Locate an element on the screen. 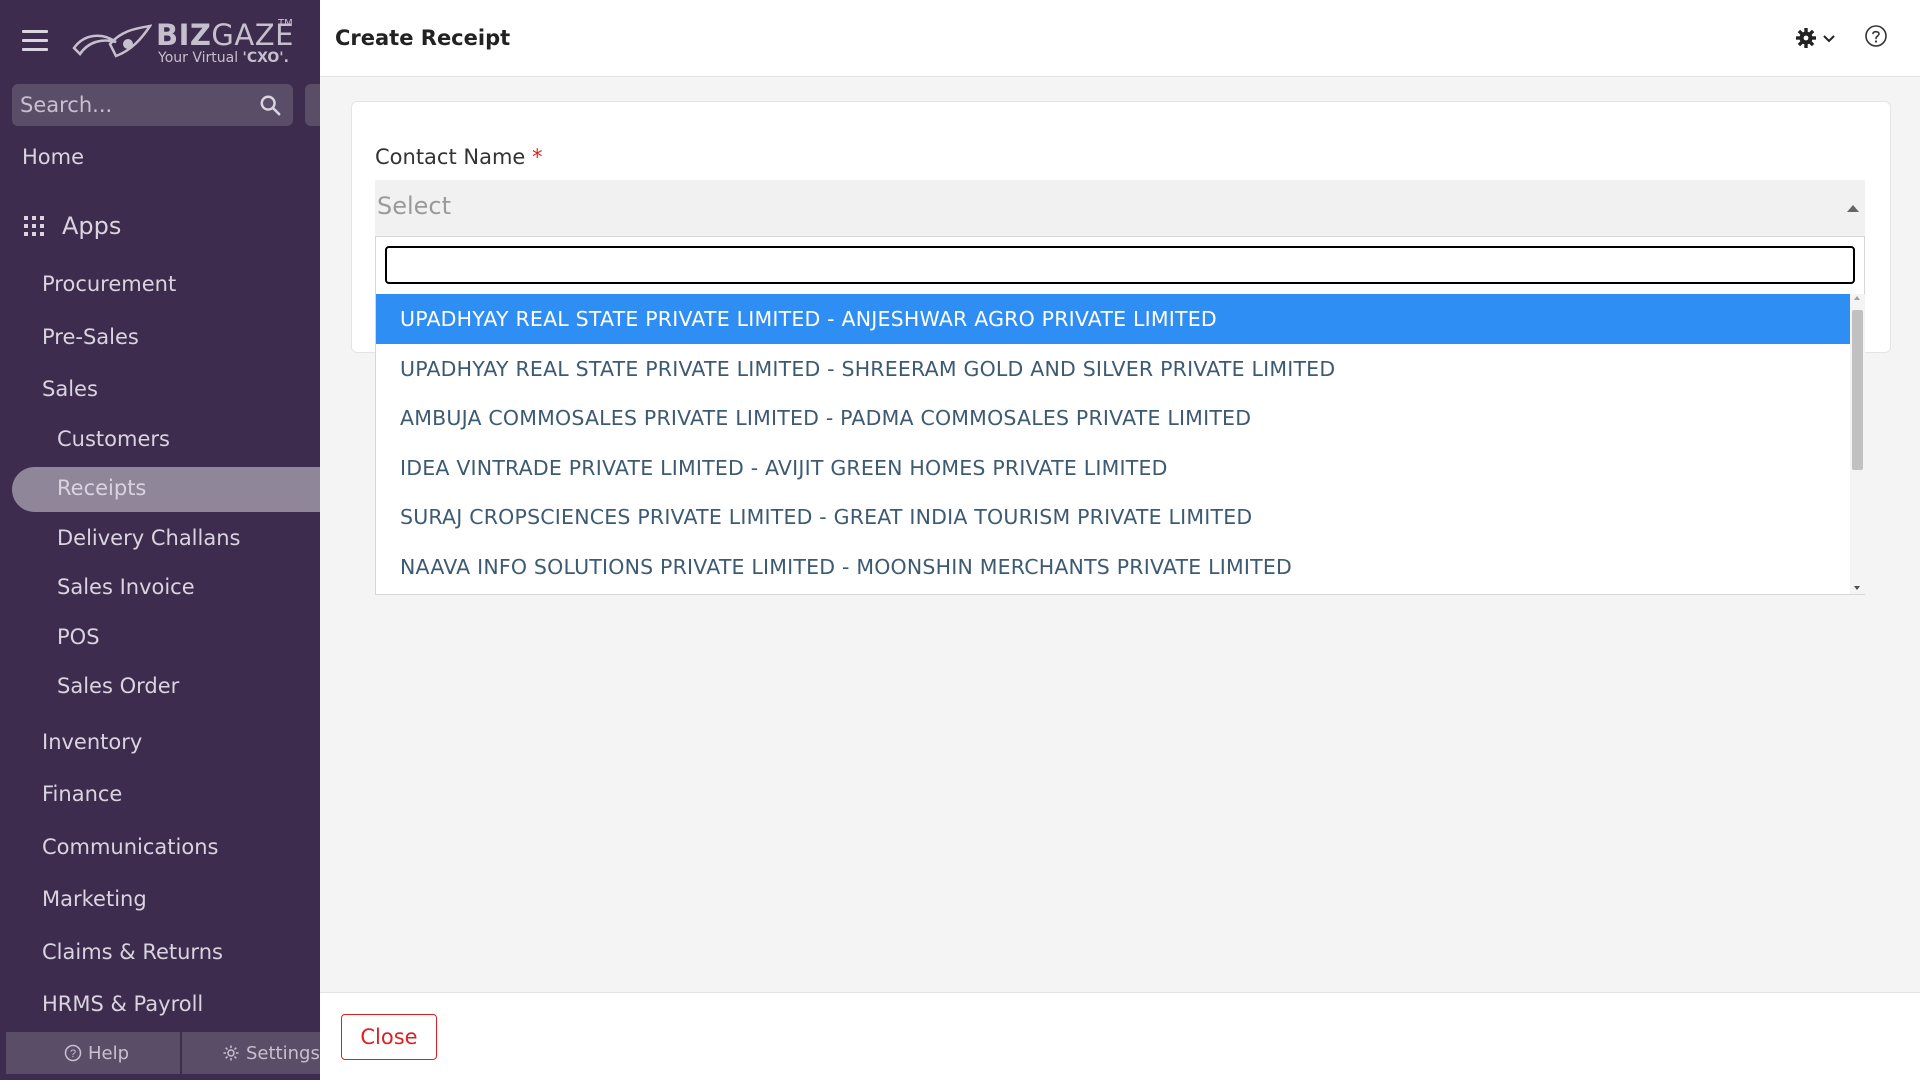  sidebar-item-delivery-challans: Delivery Challans is located at coordinates (148, 538).